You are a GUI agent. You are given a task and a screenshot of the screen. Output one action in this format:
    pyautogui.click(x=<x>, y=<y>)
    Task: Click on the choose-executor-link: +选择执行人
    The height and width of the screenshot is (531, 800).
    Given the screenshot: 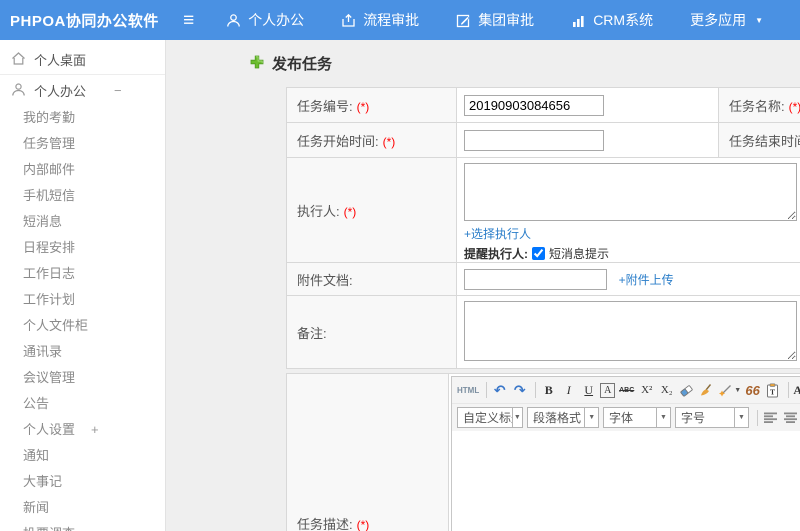 What is the action you would take?
    pyautogui.click(x=497, y=234)
    